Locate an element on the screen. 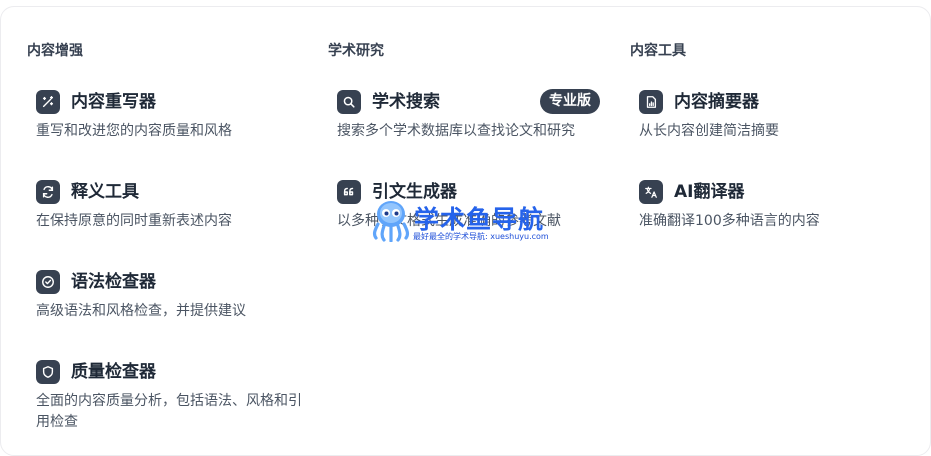 This screenshot has height=456, width=931. document-chart-icon is located at coordinates (651, 102).